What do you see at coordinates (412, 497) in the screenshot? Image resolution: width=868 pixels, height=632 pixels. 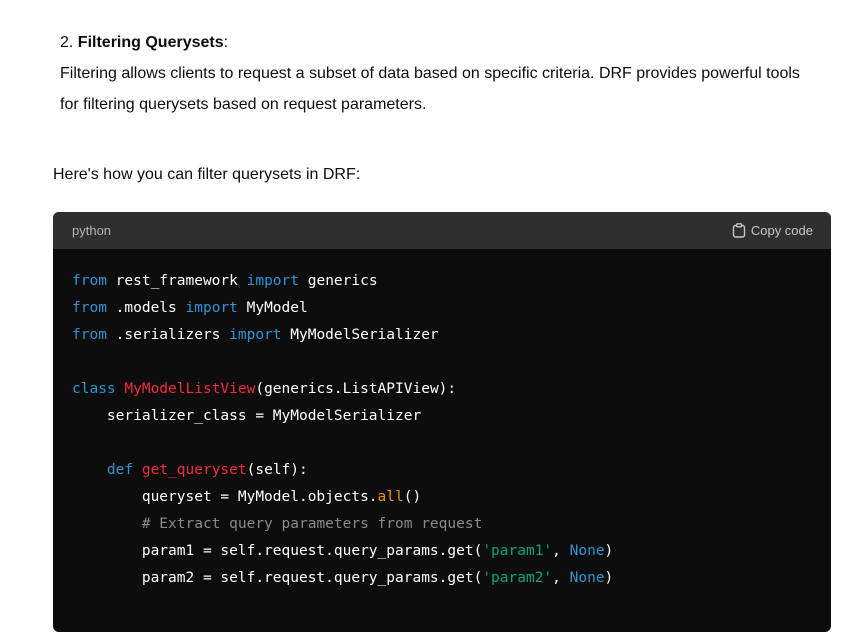 I see `code-token: ()` at bounding box center [412, 497].